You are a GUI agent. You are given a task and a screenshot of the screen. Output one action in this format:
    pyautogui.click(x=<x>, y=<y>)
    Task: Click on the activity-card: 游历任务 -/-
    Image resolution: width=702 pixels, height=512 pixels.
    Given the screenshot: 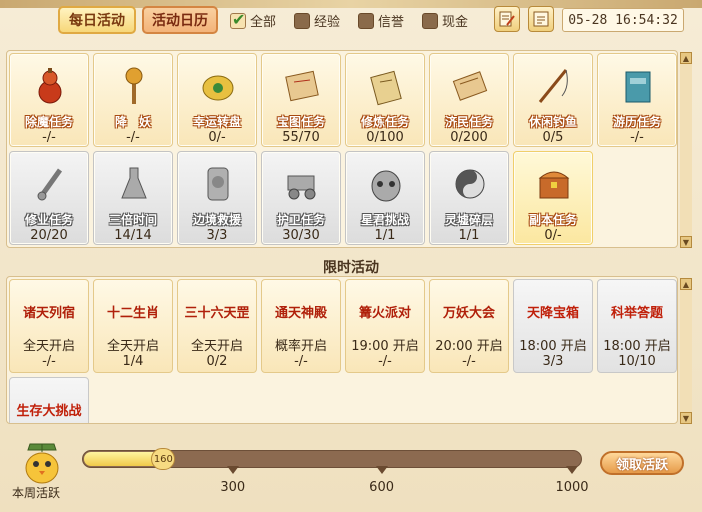 What is the action you would take?
    pyautogui.click(x=637, y=100)
    